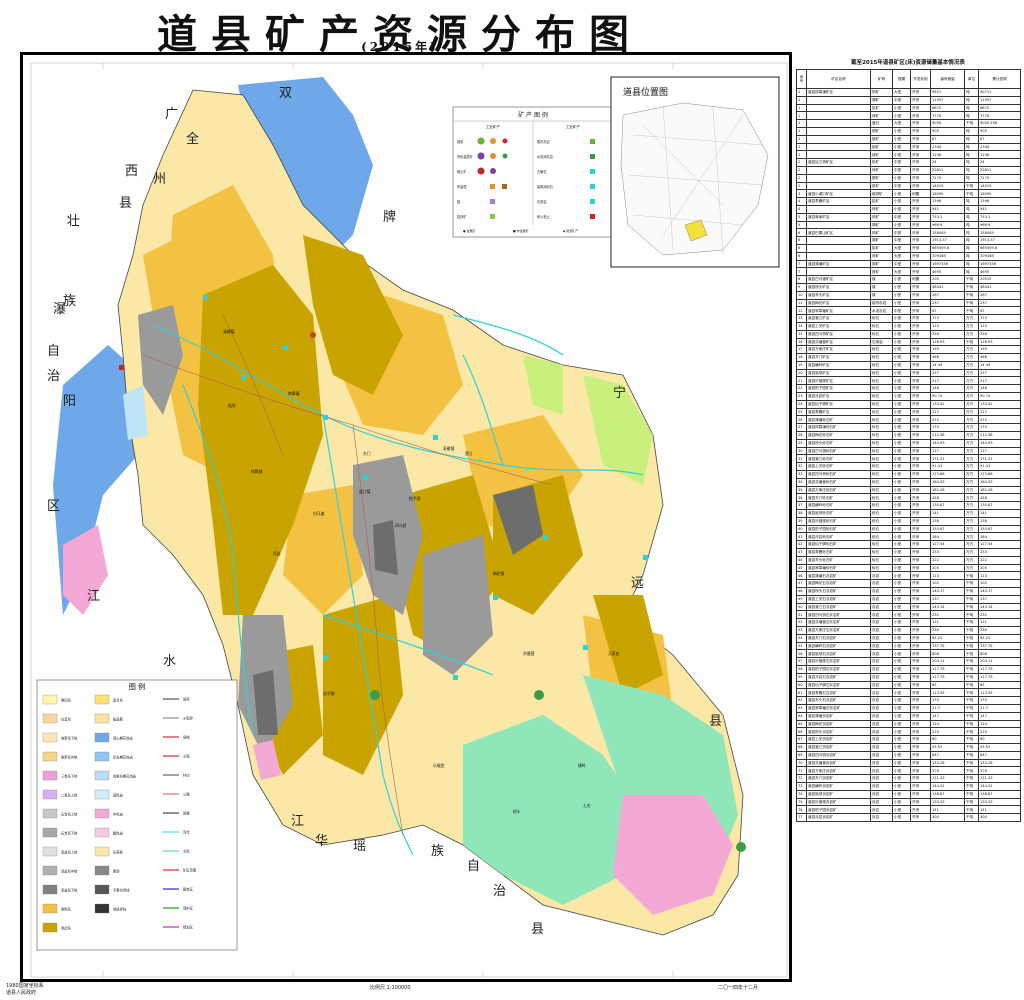  I want to click on table-cell: 8, so click(801, 279).